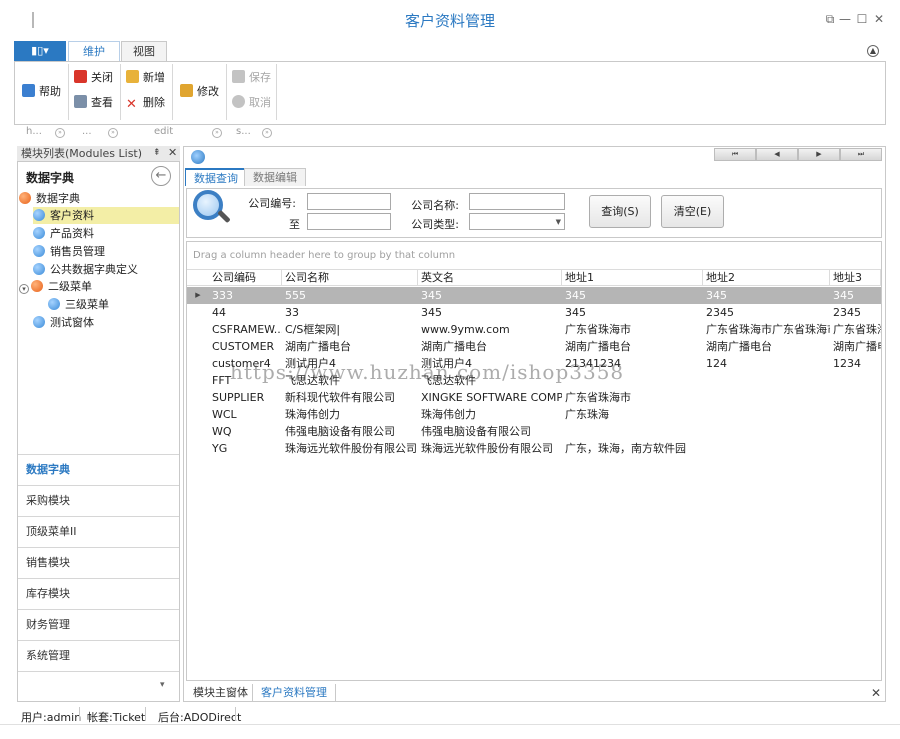 This screenshot has width=900, height=739. I want to click on table-cell: SUPPLIER, so click(245, 397).